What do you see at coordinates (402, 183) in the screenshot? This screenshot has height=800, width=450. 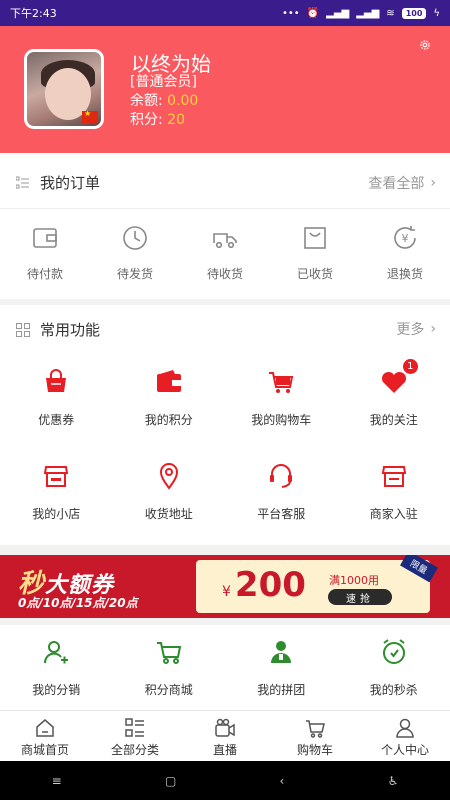 I see `view-all-orders-link: 查看全部 ›` at bounding box center [402, 183].